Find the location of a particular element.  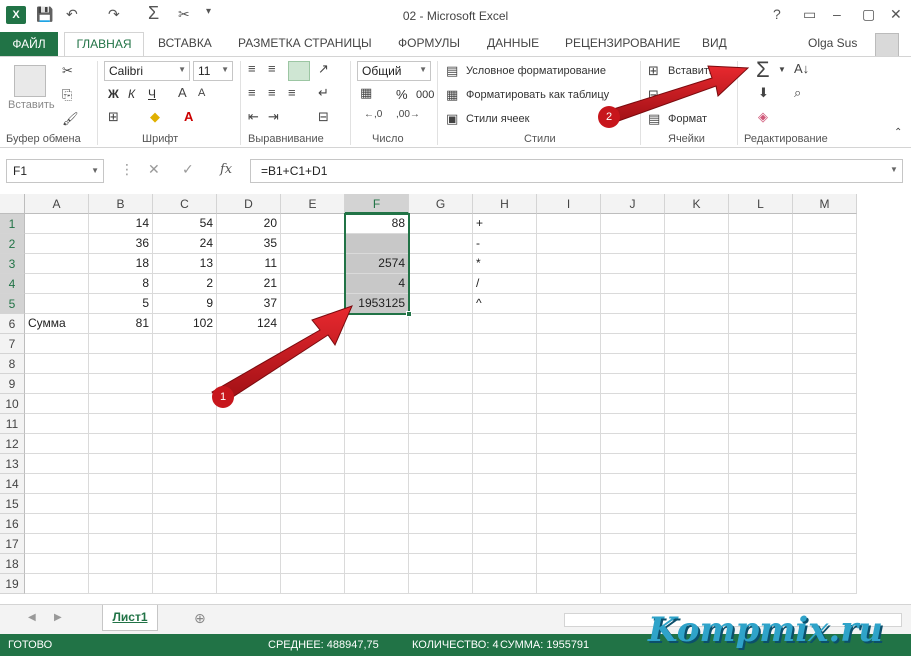

scroll-right-icon: ▶ is located at coordinates (58, 617).